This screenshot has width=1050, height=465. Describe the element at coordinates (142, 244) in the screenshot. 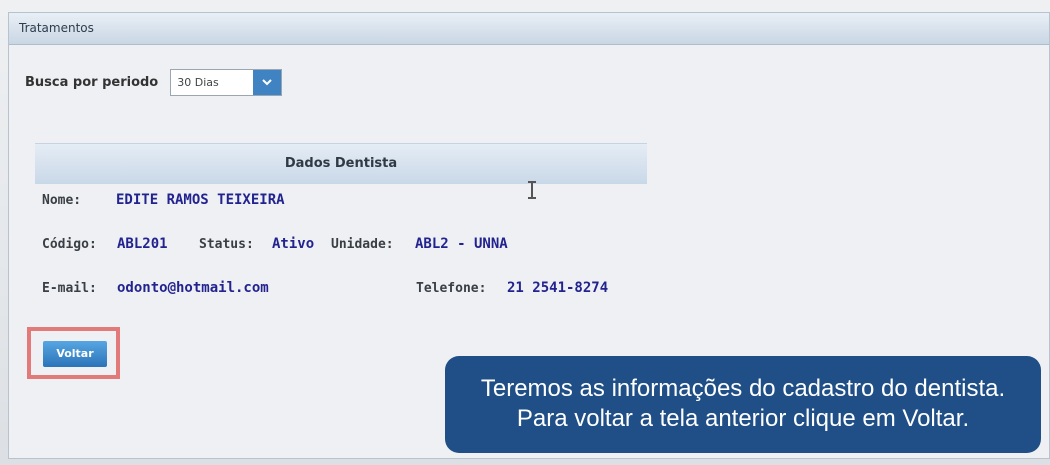

I see `dentist-code: ABL201` at that location.